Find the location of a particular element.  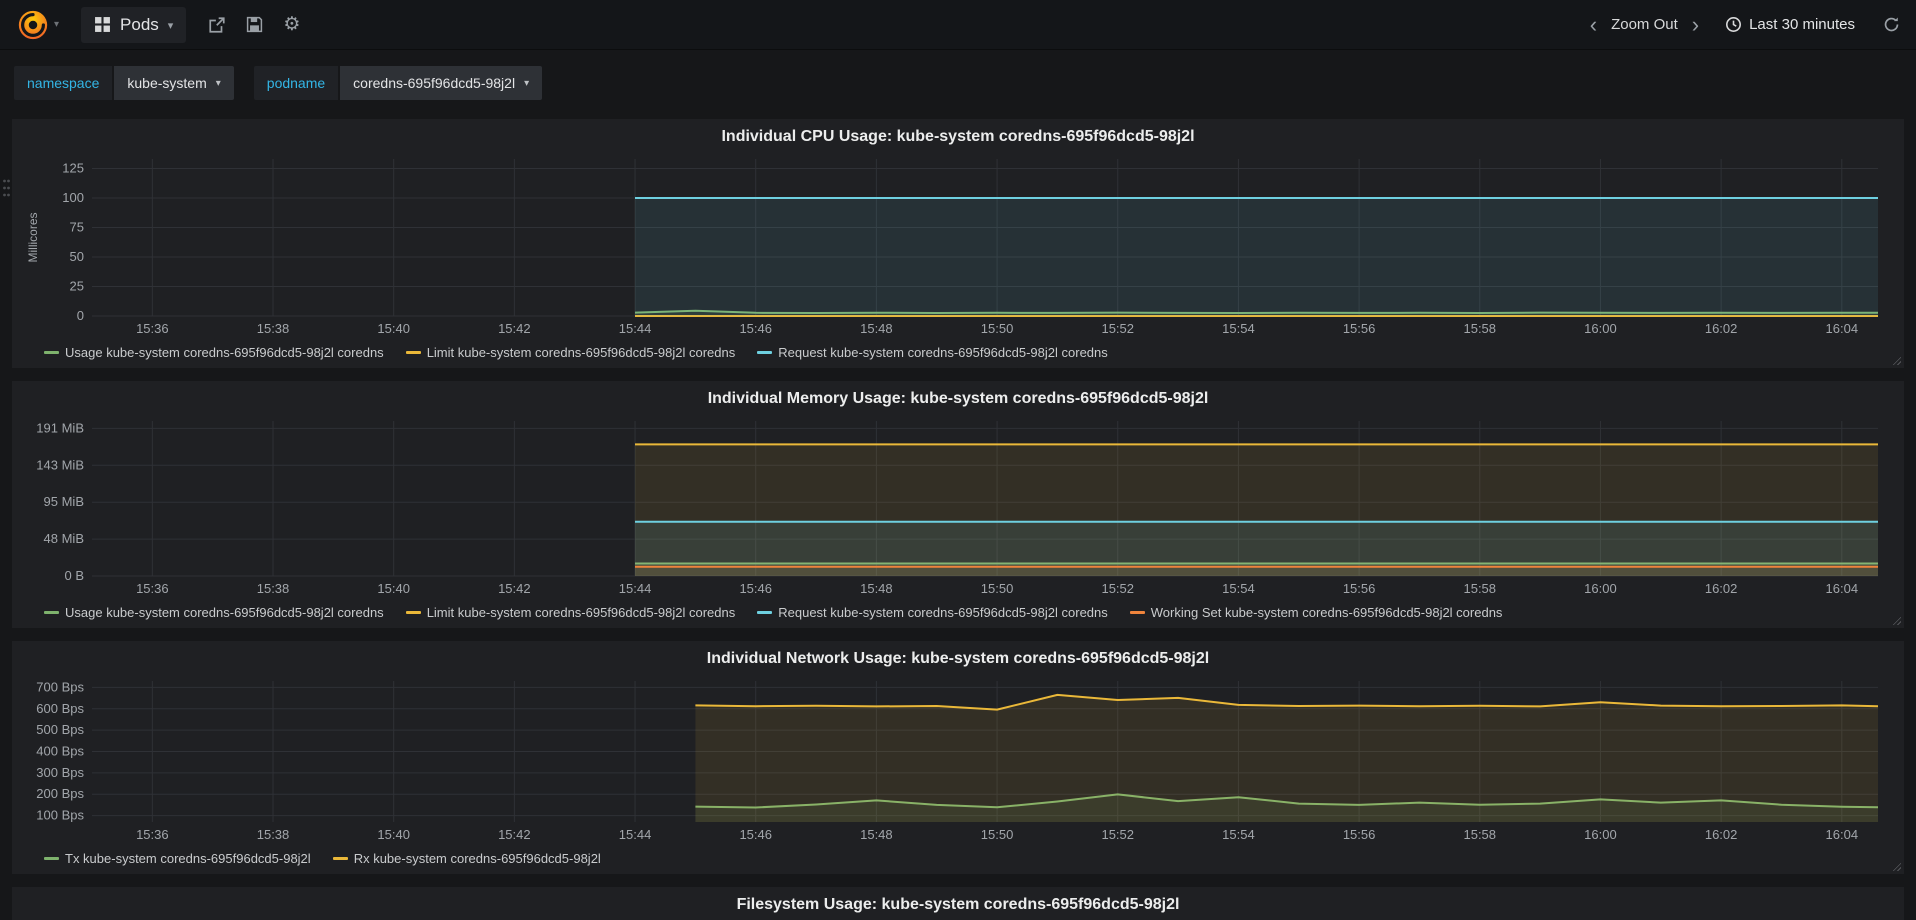

settings-button: ⚙ is located at coordinates (291, 24).